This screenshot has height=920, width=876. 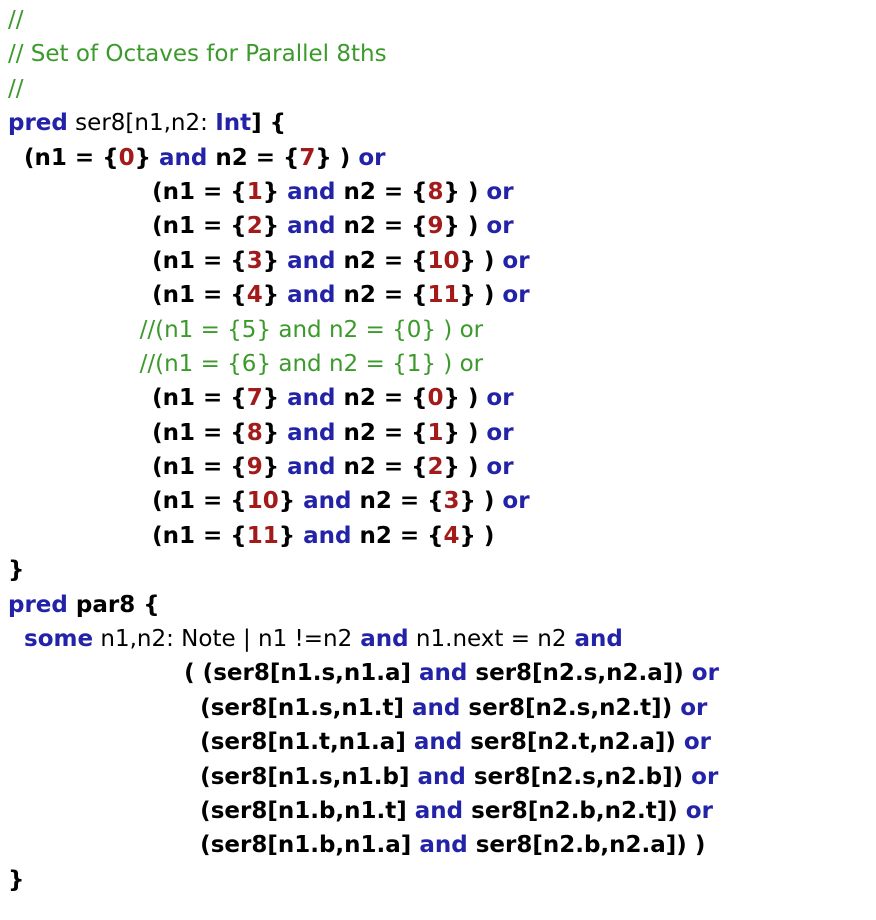 What do you see at coordinates (451, 535) in the screenshot?
I see `number-token: 4` at bounding box center [451, 535].